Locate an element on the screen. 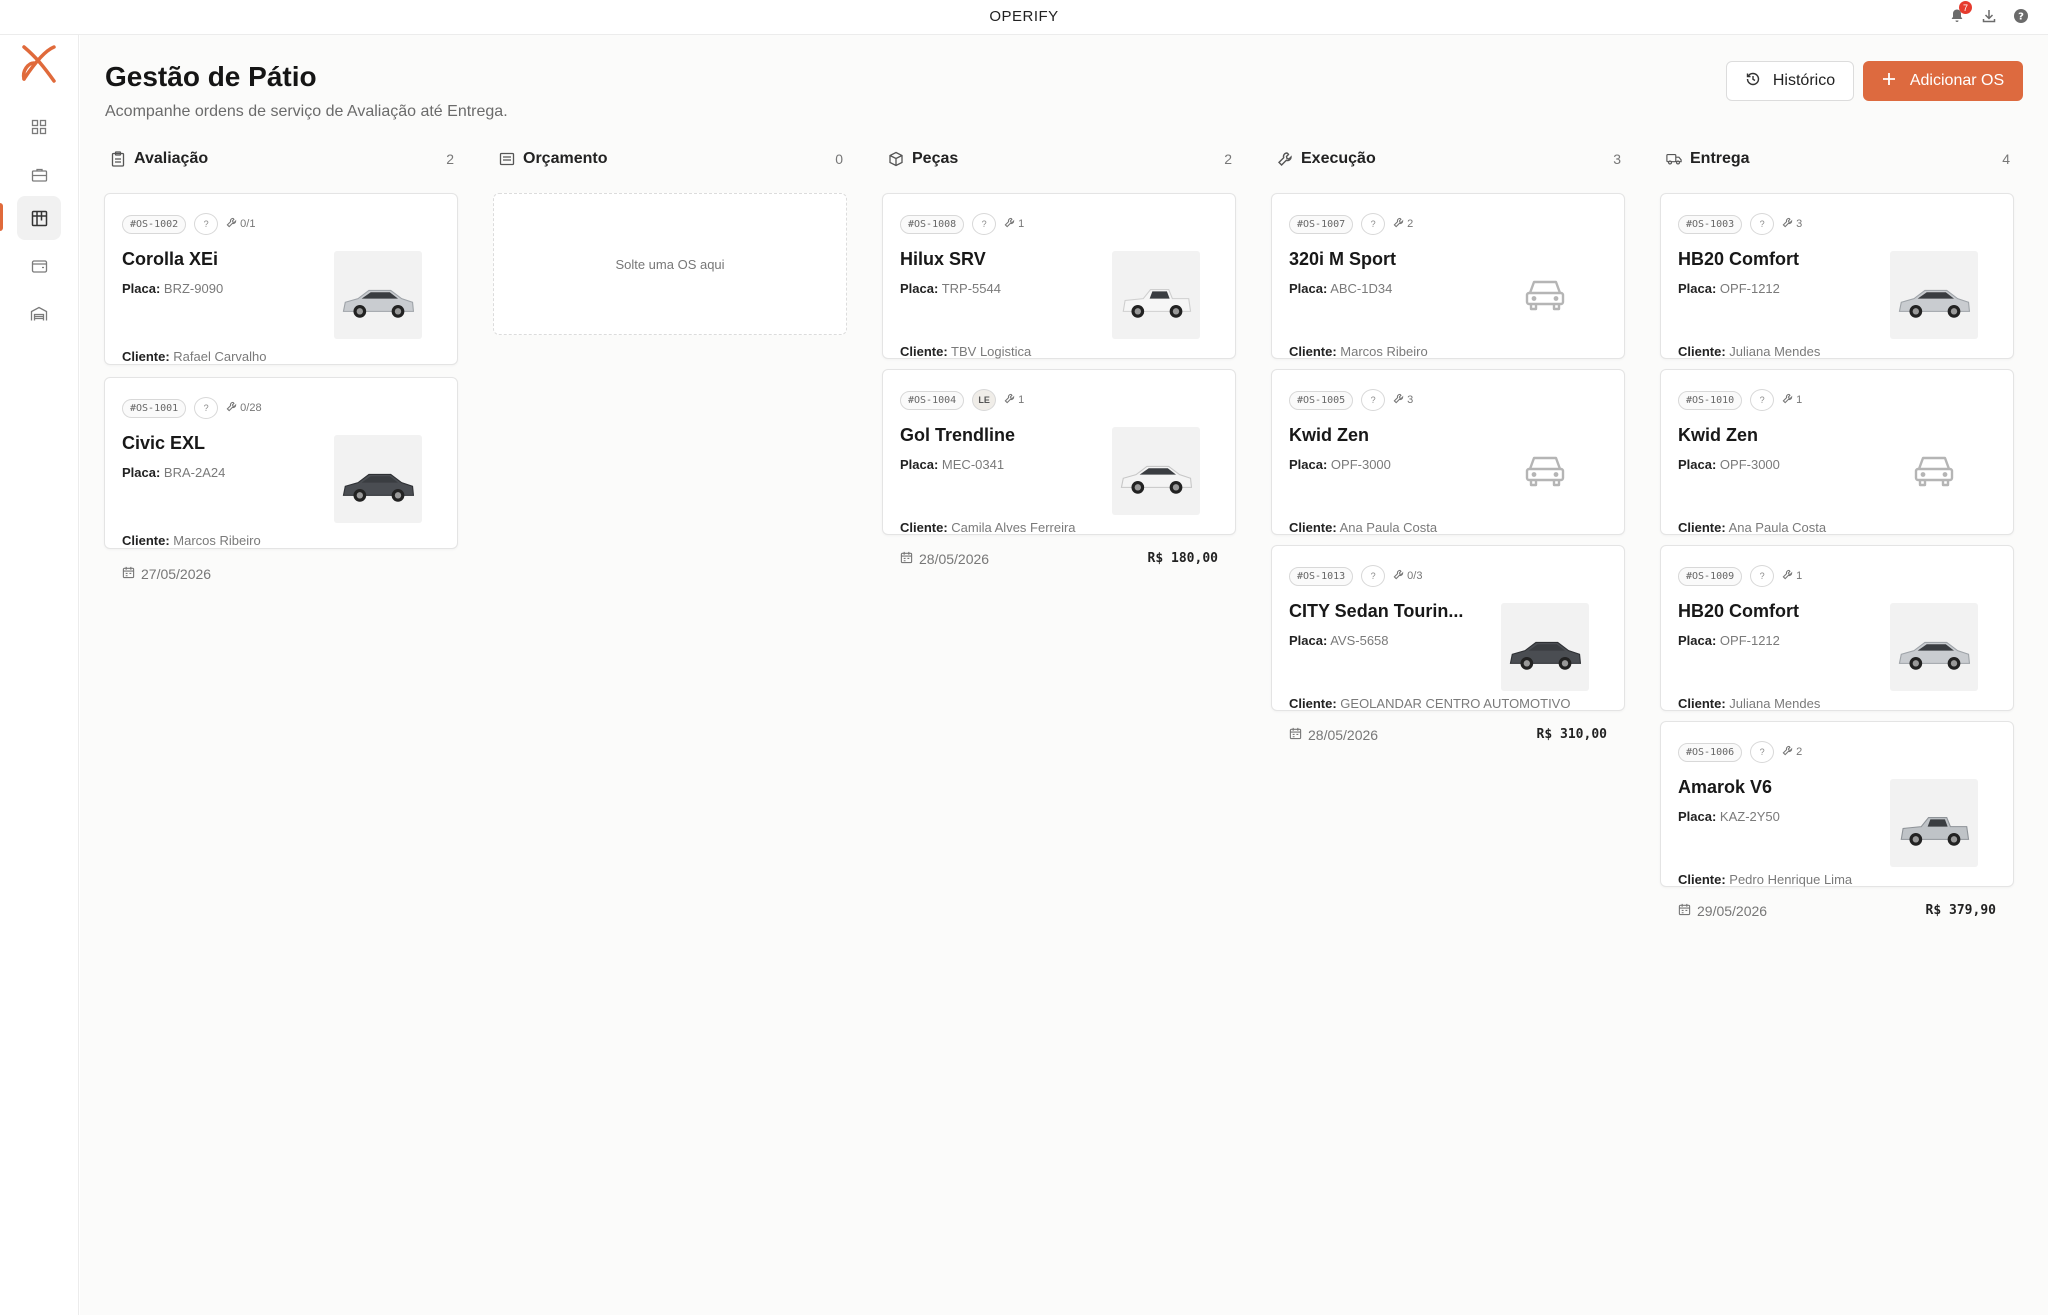 Image resolution: width=2048 pixels, height=1315 pixels. os-id-badge: #OS-1001 is located at coordinates (154, 408).